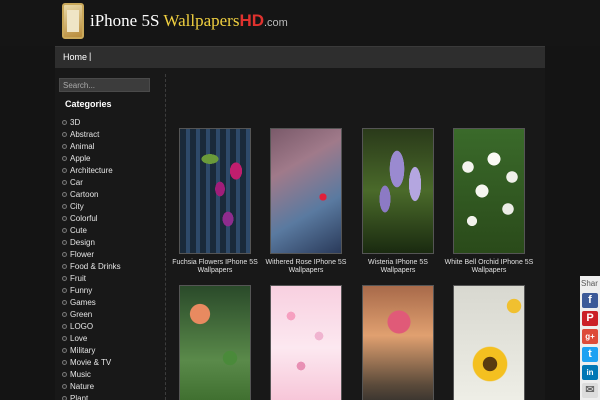 The width and height of the screenshot is (600, 400). What do you see at coordinates (95, 266) in the screenshot?
I see `category-label: Food & Drinks` at bounding box center [95, 266].